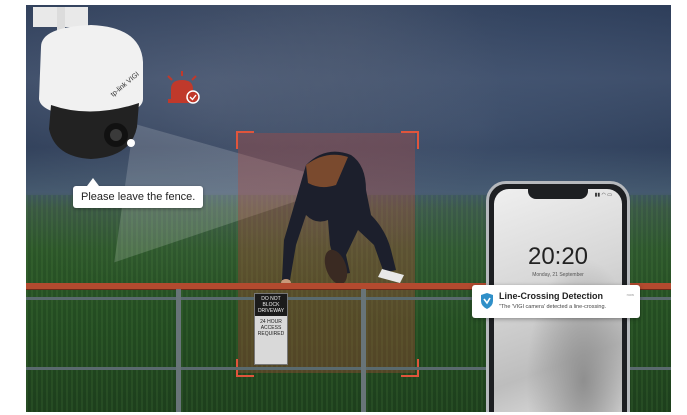 The image size is (687, 415). What do you see at coordinates (487, 301) in the screenshot?
I see `vigi-shield-icon` at bounding box center [487, 301].